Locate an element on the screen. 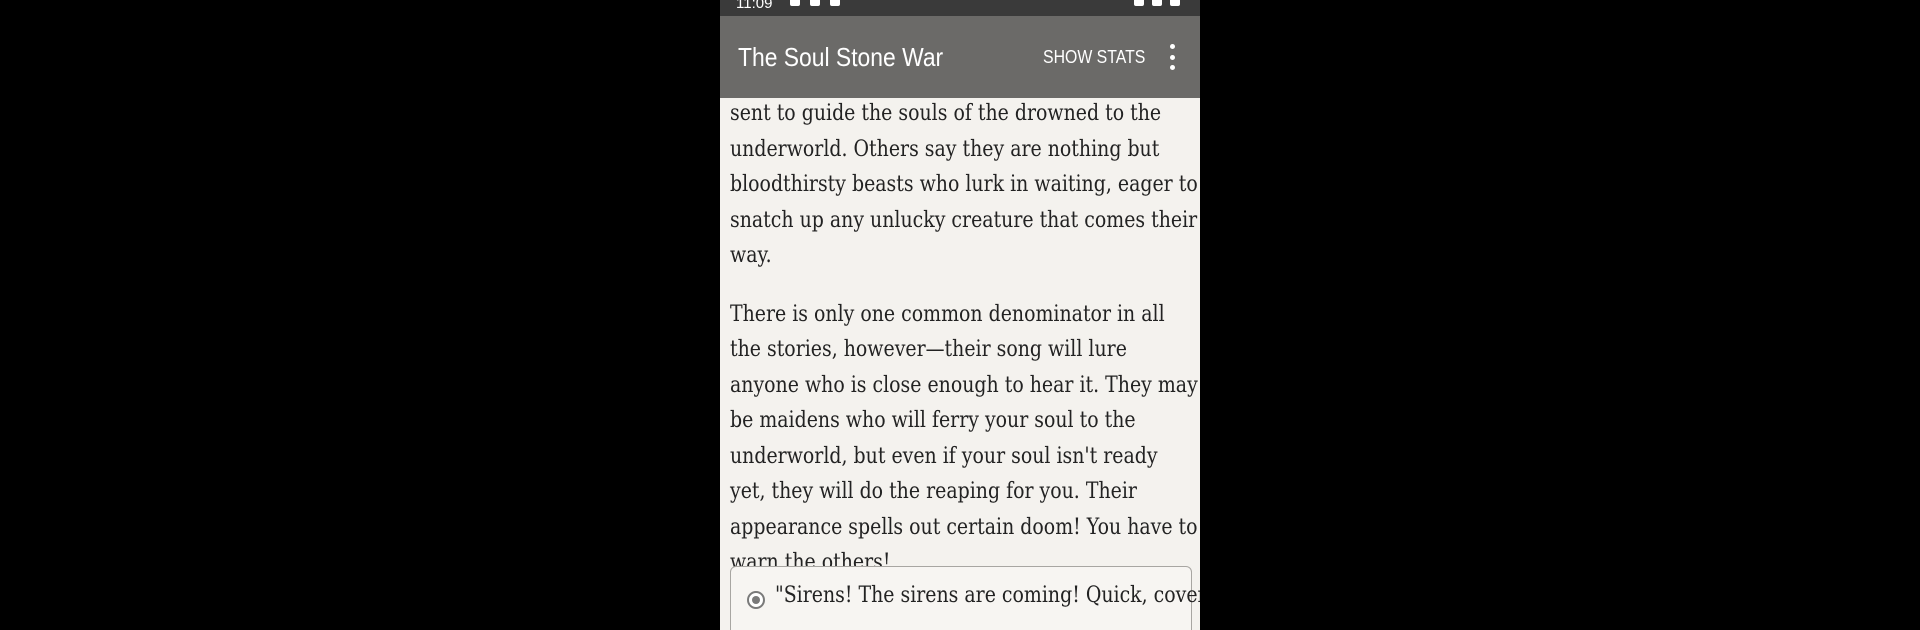 The width and height of the screenshot is (1920, 630). status-system-icons is located at coordinates (1157, 3).